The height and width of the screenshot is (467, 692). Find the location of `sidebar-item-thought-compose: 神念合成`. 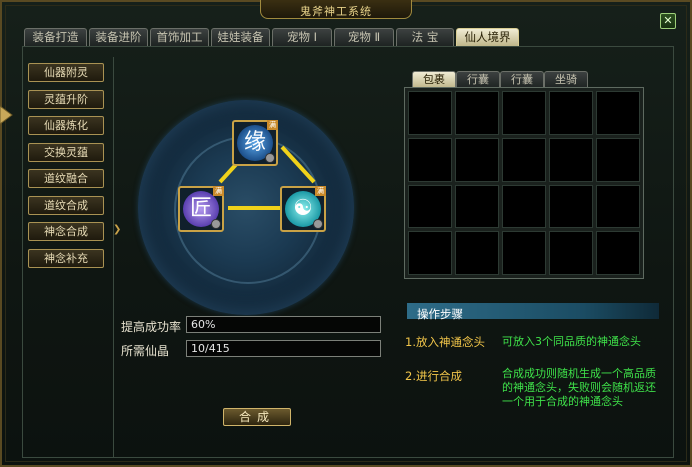

sidebar-item-thought-compose: 神念合成 is located at coordinates (66, 231).